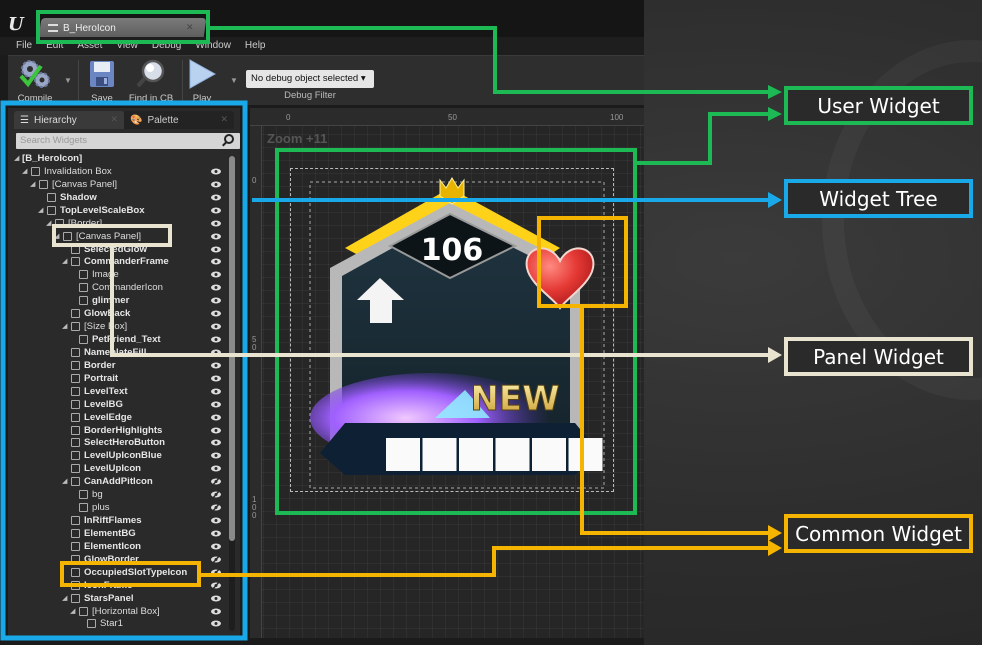 The width and height of the screenshot is (982, 645). What do you see at coordinates (878, 356) in the screenshot?
I see `callout-panel-widget: Panel Widget` at bounding box center [878, 356].